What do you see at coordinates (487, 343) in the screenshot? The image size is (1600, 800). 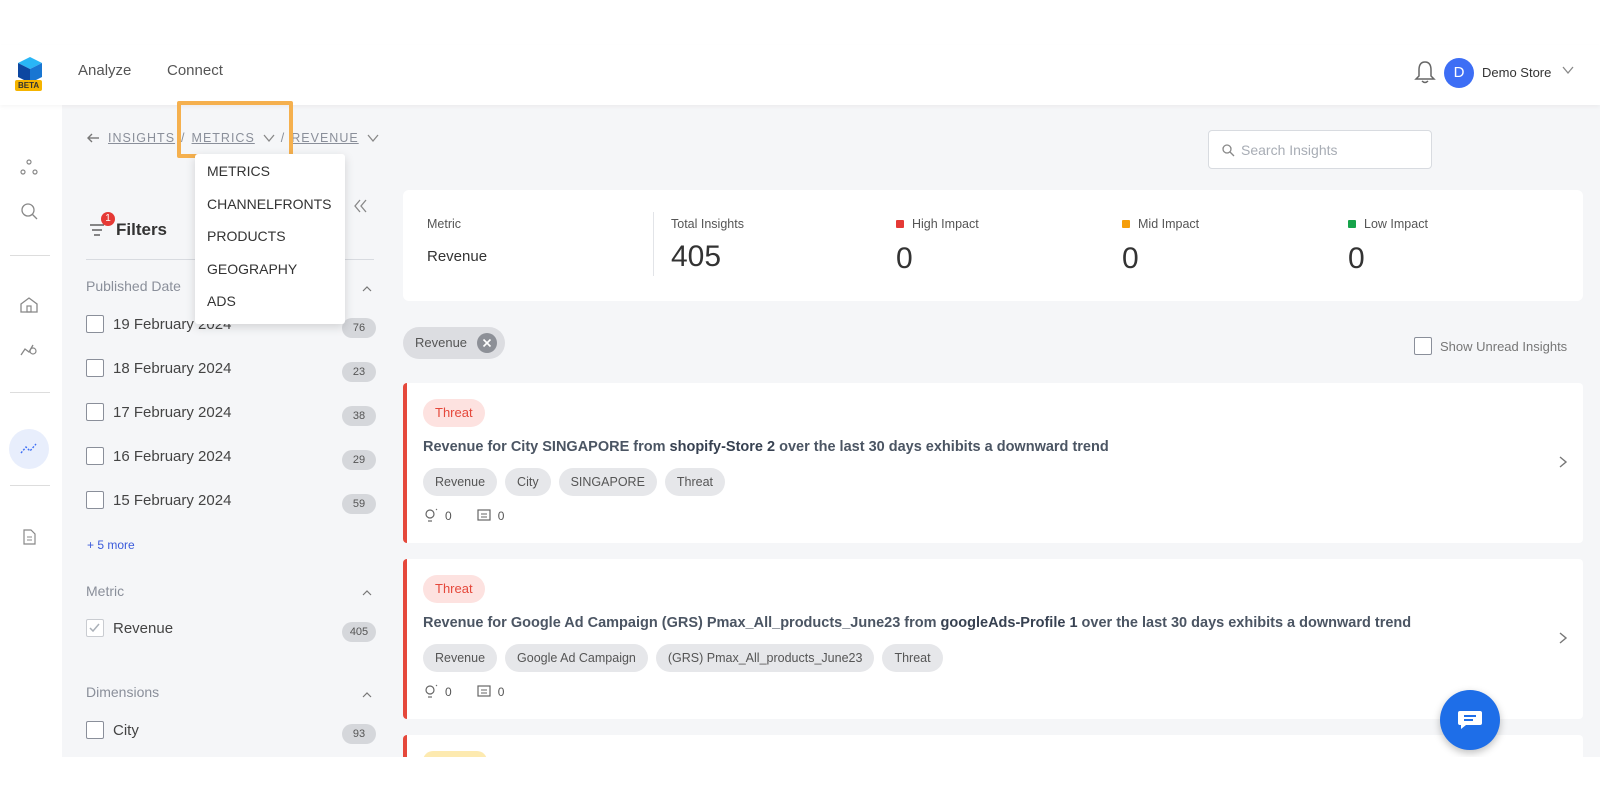 I see `close-icon` at bounding box center [487, 343].